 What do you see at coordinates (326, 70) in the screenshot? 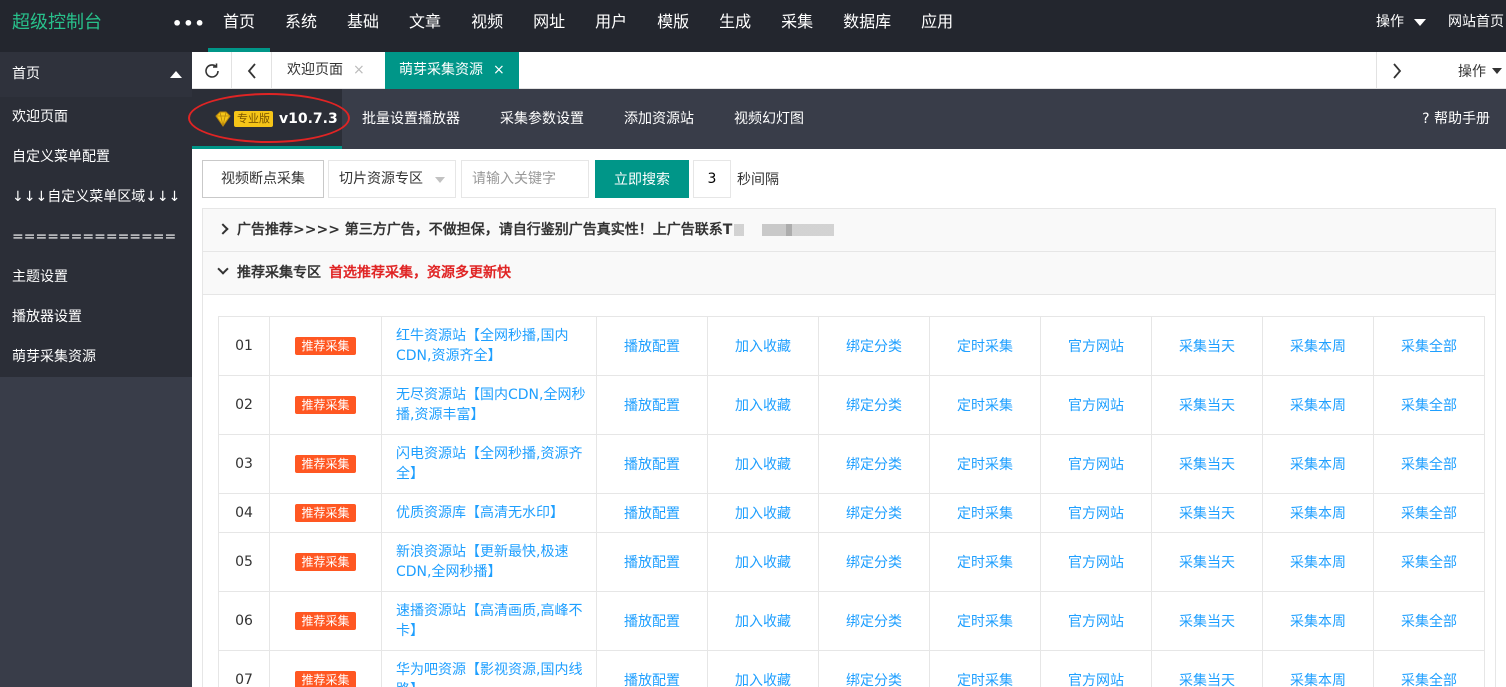
I see `tab-welcome: 欢迎页面 ×` at bounding box center [326, 70].